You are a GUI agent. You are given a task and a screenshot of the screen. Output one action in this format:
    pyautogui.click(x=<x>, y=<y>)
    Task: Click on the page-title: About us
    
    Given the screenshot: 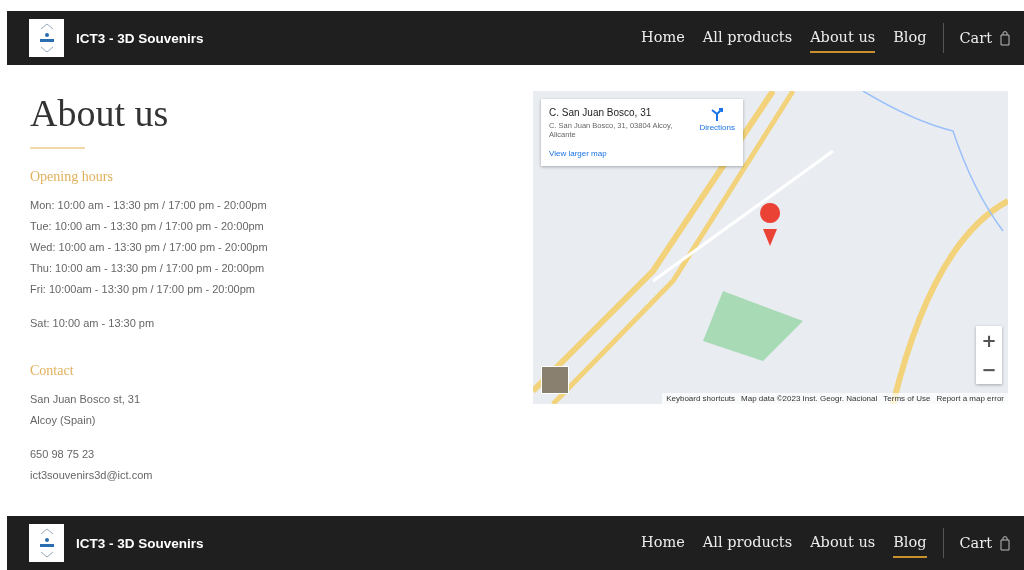 What is the action you would take?
    pyautogui.click(x=100, y=113)
    